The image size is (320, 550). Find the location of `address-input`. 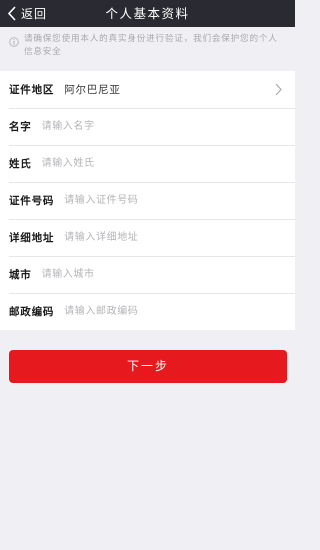

address-input is located at coordinates (164, 237).